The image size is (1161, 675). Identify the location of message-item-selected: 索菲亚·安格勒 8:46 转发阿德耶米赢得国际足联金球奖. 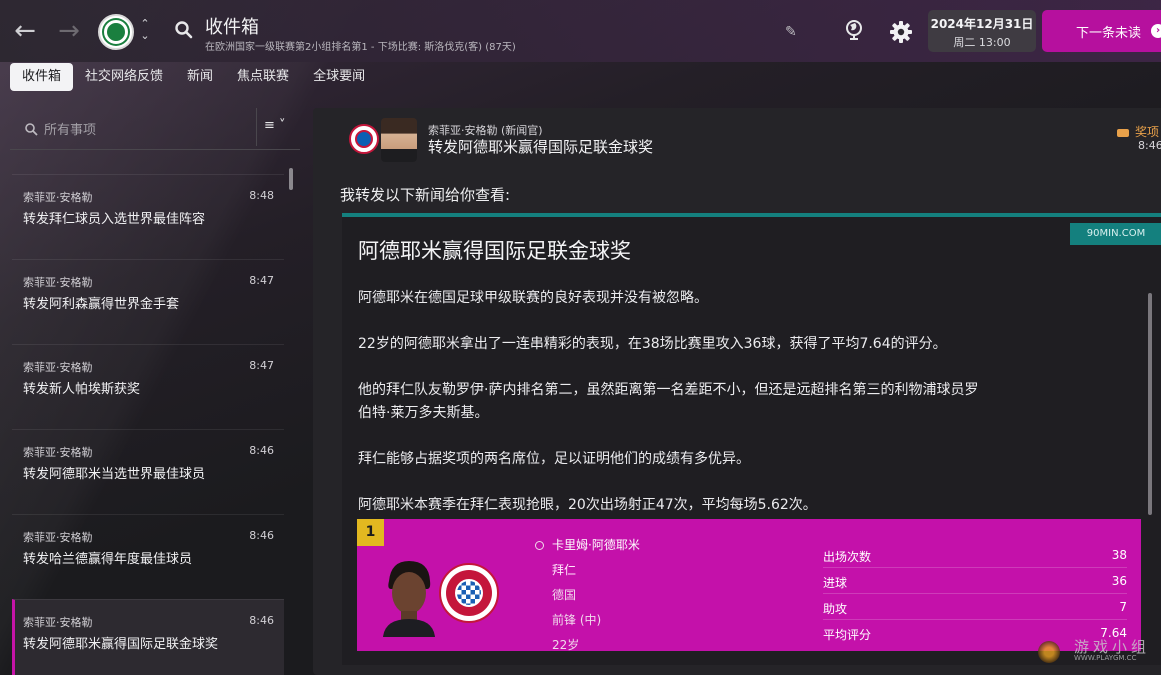
(148, 637).